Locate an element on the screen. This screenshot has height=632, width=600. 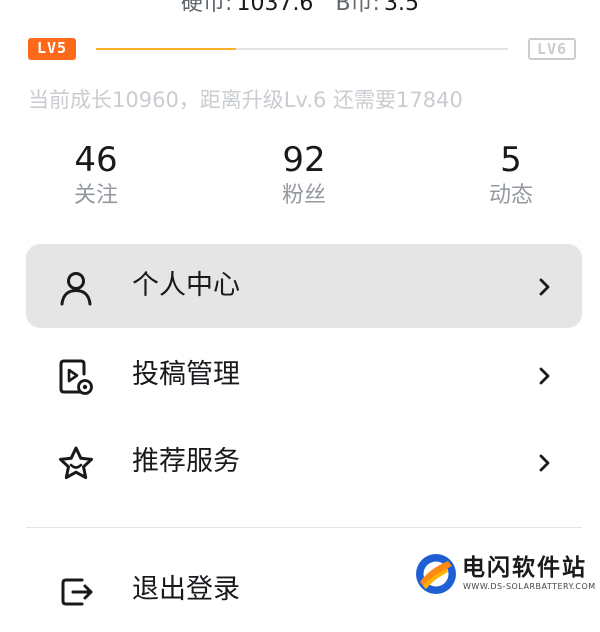
currency-row: 硬币: 1037.6 B币: 3.5 is located at coordinates (300, 9).